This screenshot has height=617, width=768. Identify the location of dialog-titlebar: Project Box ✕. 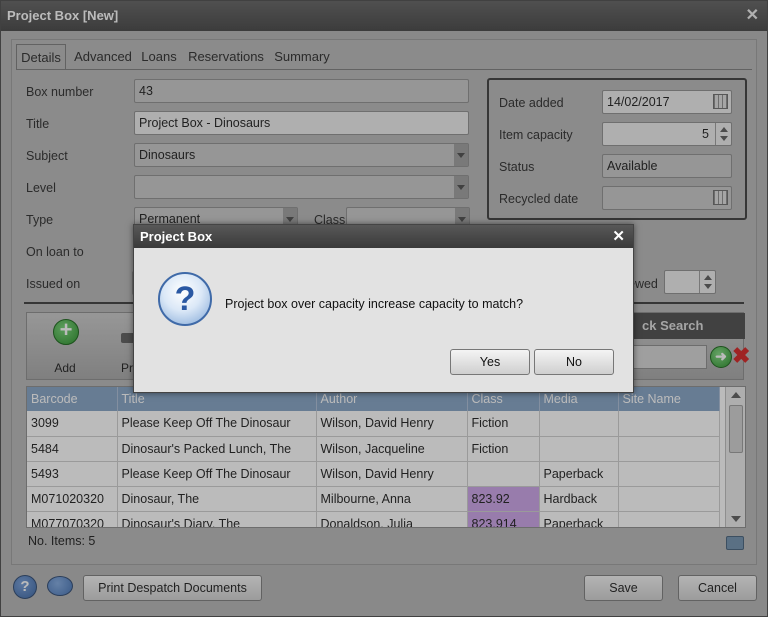
(383, 236).